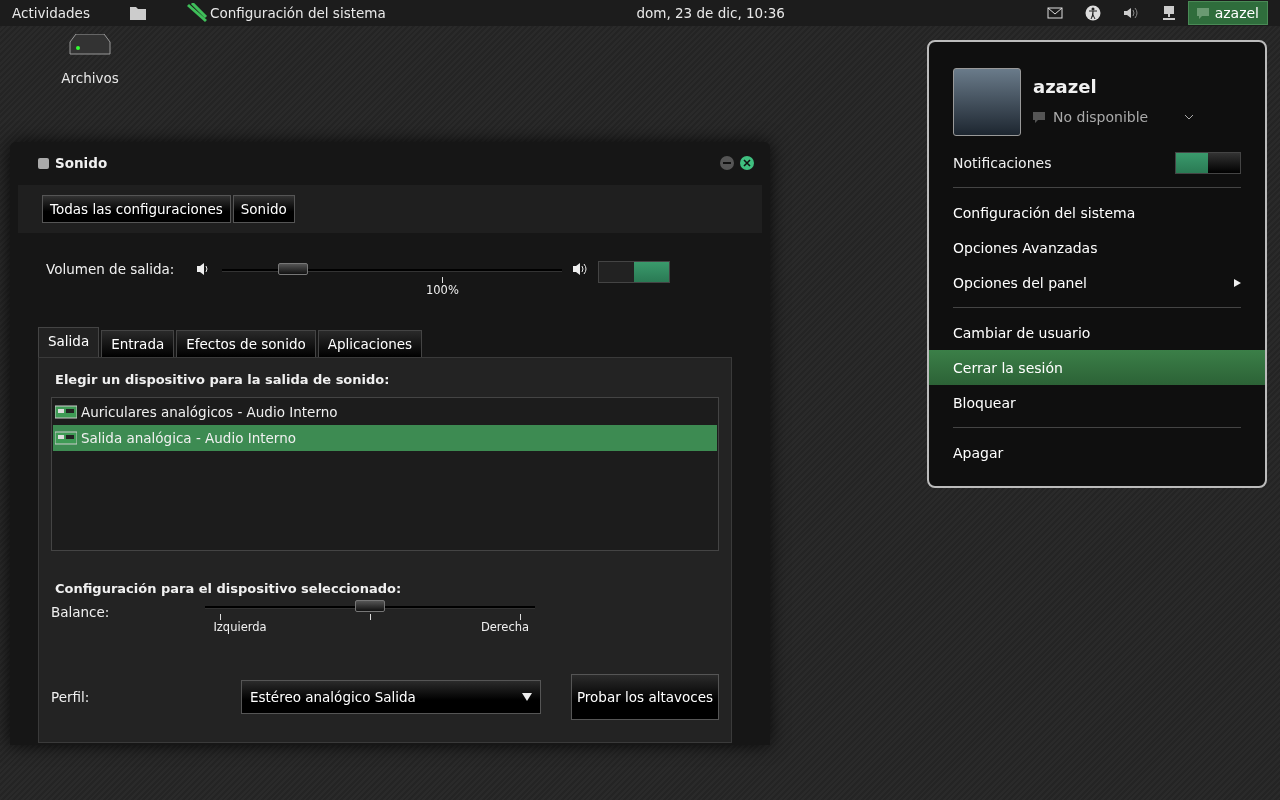 This screenshot has width=1280, height=800. I want to click on tab: Entrada, so click(138, 343).